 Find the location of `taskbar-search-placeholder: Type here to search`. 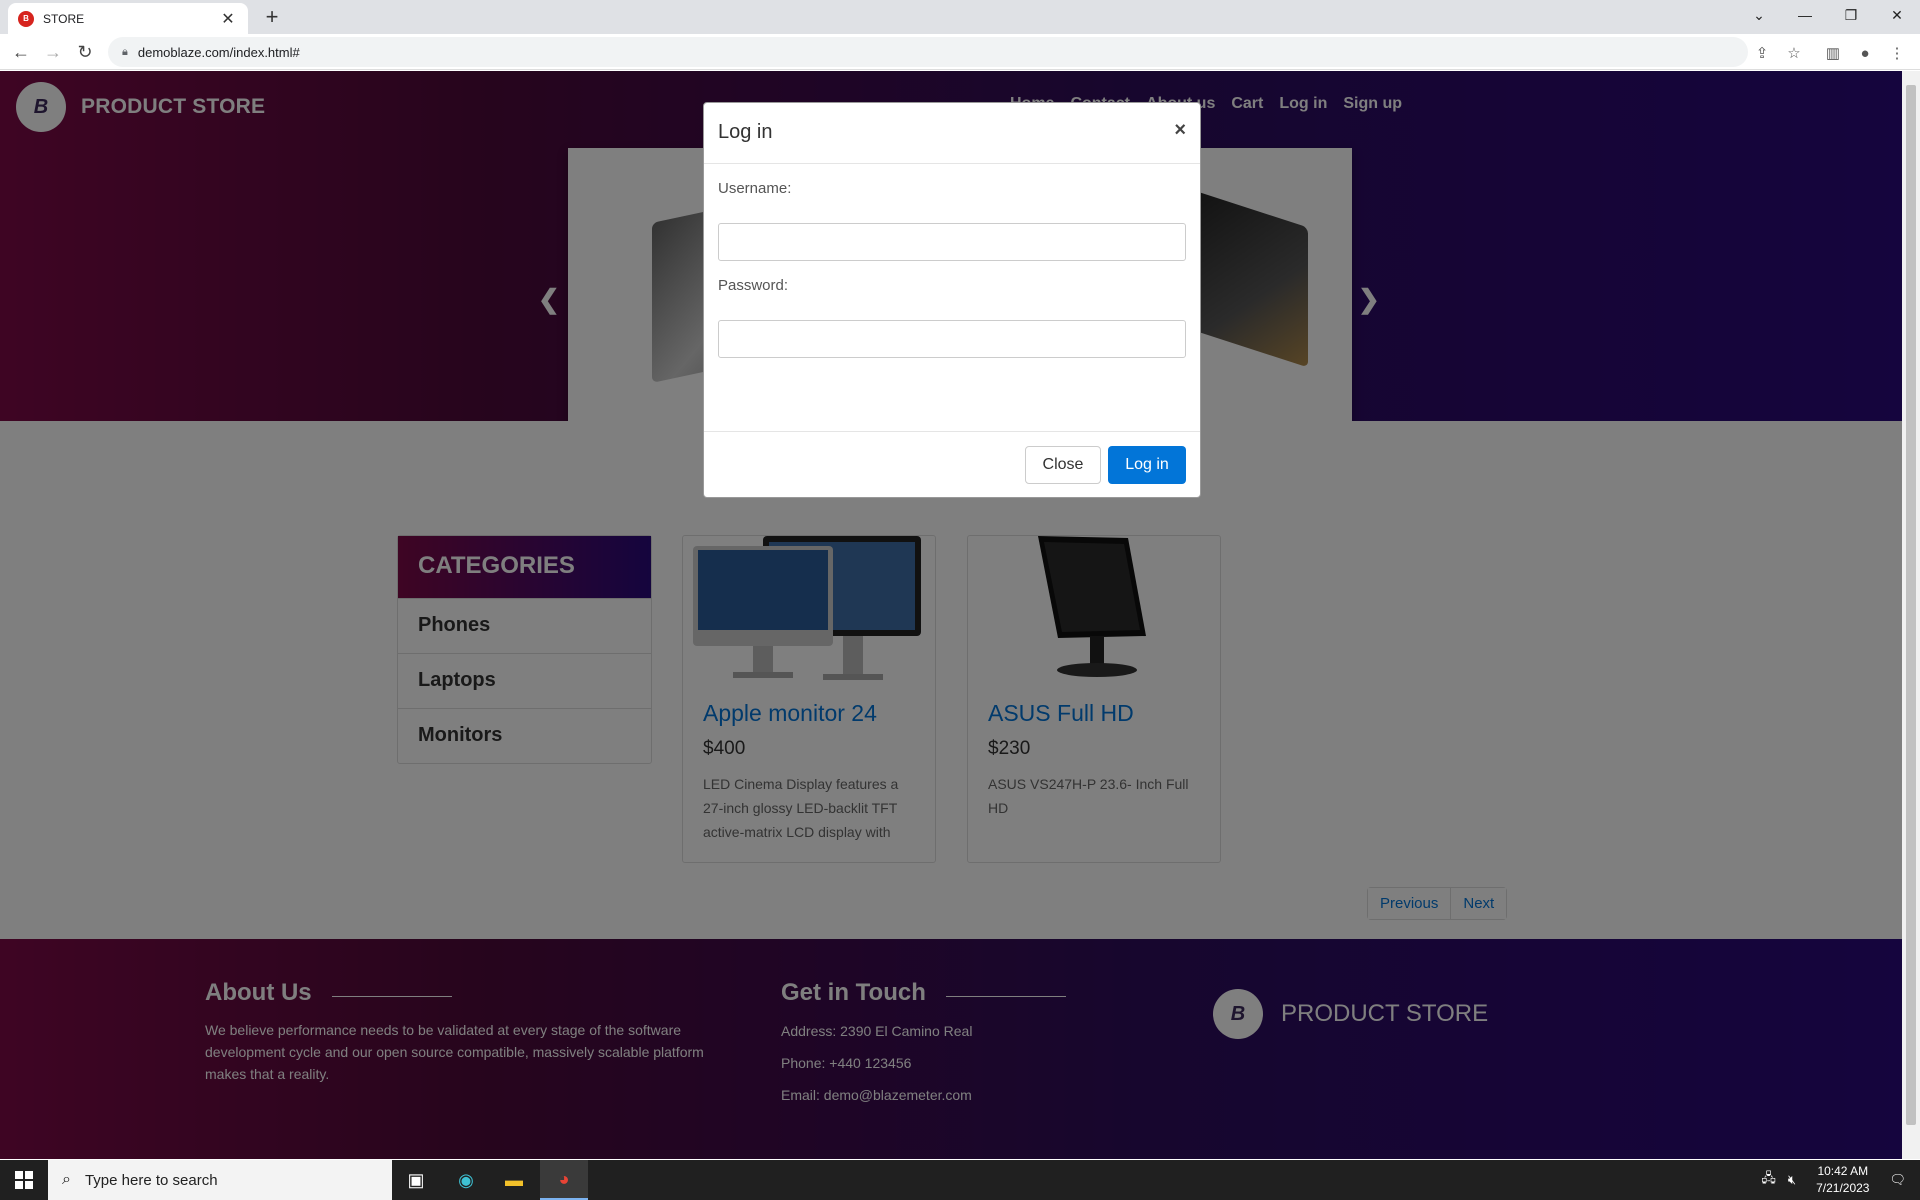

taskbar-search-placeholder: Type here to search is located at coordinates (151, 1180).